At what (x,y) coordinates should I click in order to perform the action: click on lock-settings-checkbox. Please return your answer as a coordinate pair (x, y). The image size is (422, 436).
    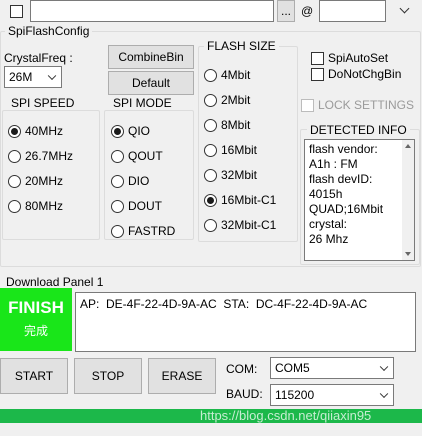
    Looking at the image, I should click on (307, 105).